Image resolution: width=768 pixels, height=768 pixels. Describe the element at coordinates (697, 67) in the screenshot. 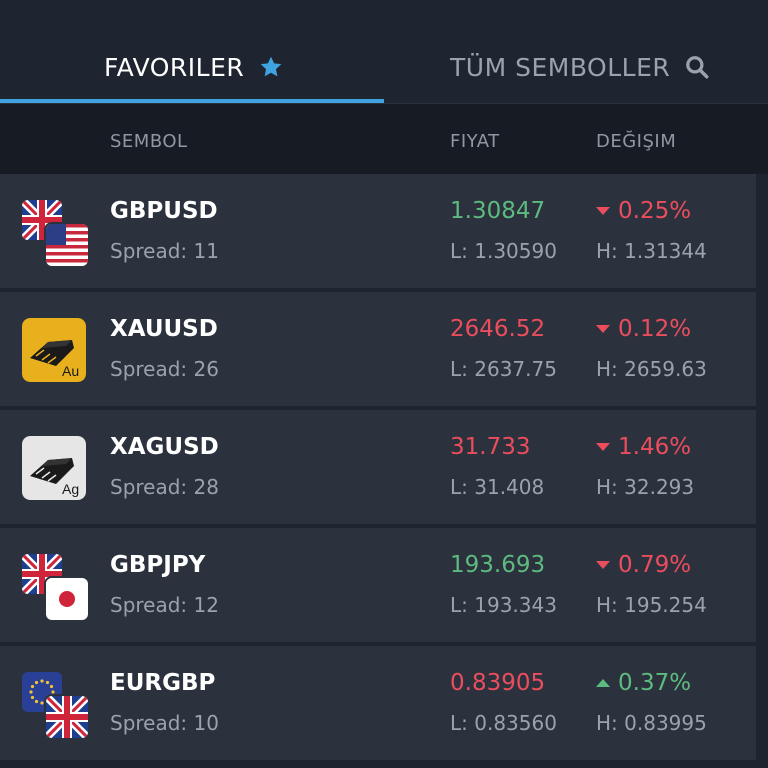

I see `search-icon` at that location.